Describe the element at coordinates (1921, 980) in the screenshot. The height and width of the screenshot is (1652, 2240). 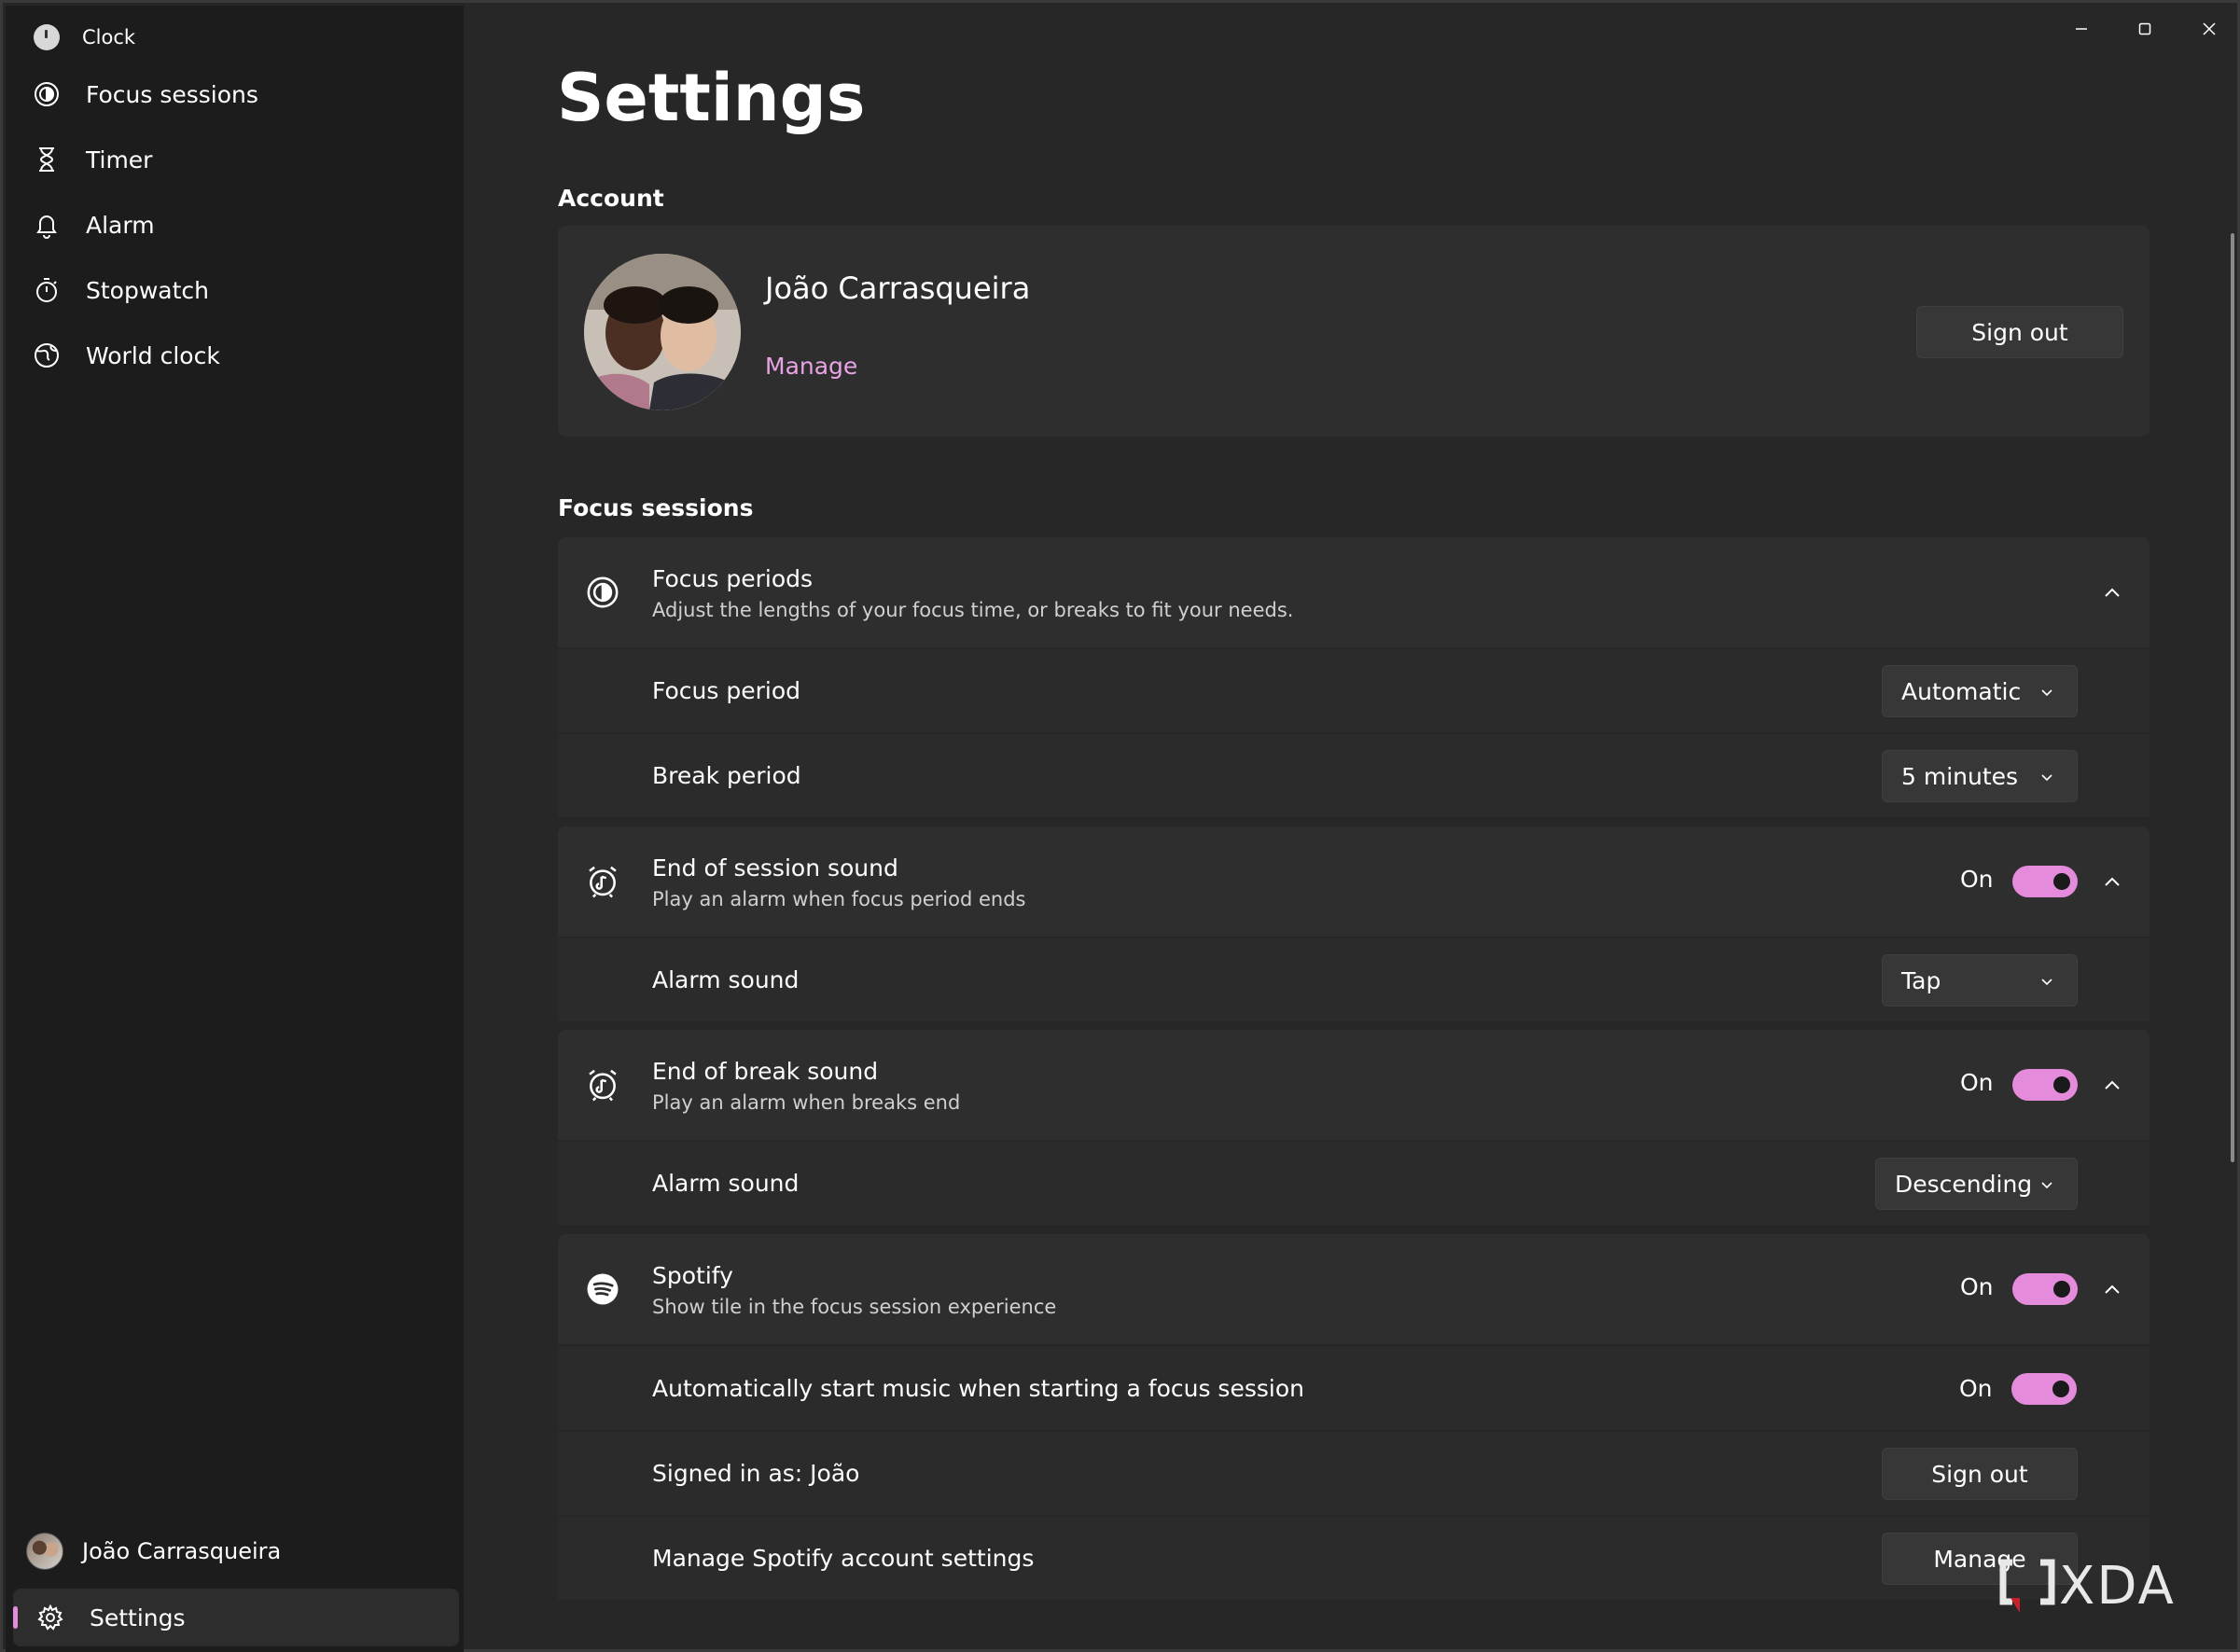
I see `dropdown-value: Tap` at that location.